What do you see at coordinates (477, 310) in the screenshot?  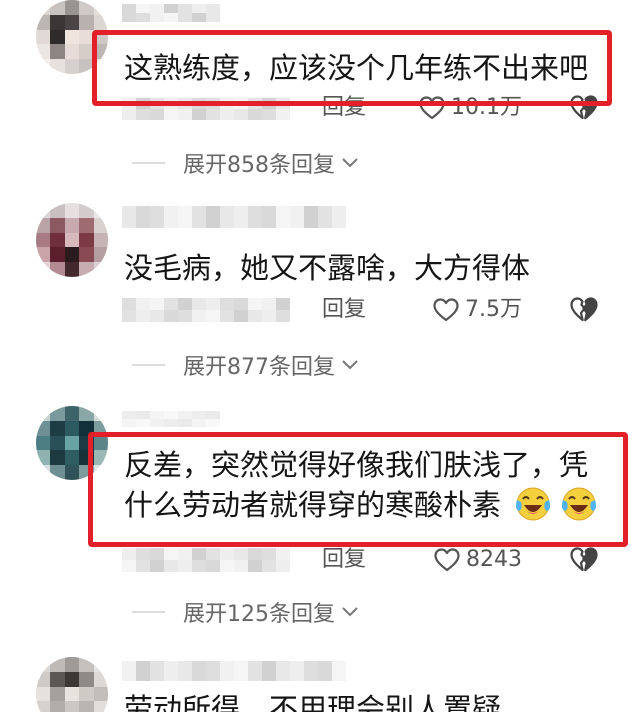 I see `like-button: 7.5万` at bounding box center [477, 310].